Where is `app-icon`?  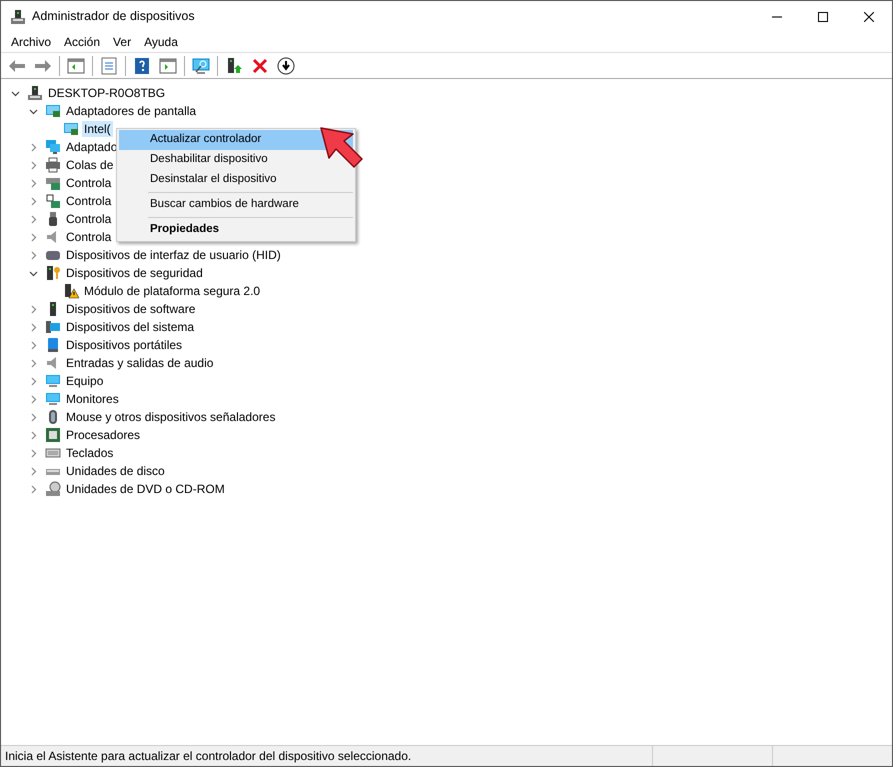
app-icon is located at coordinates (18, 16).